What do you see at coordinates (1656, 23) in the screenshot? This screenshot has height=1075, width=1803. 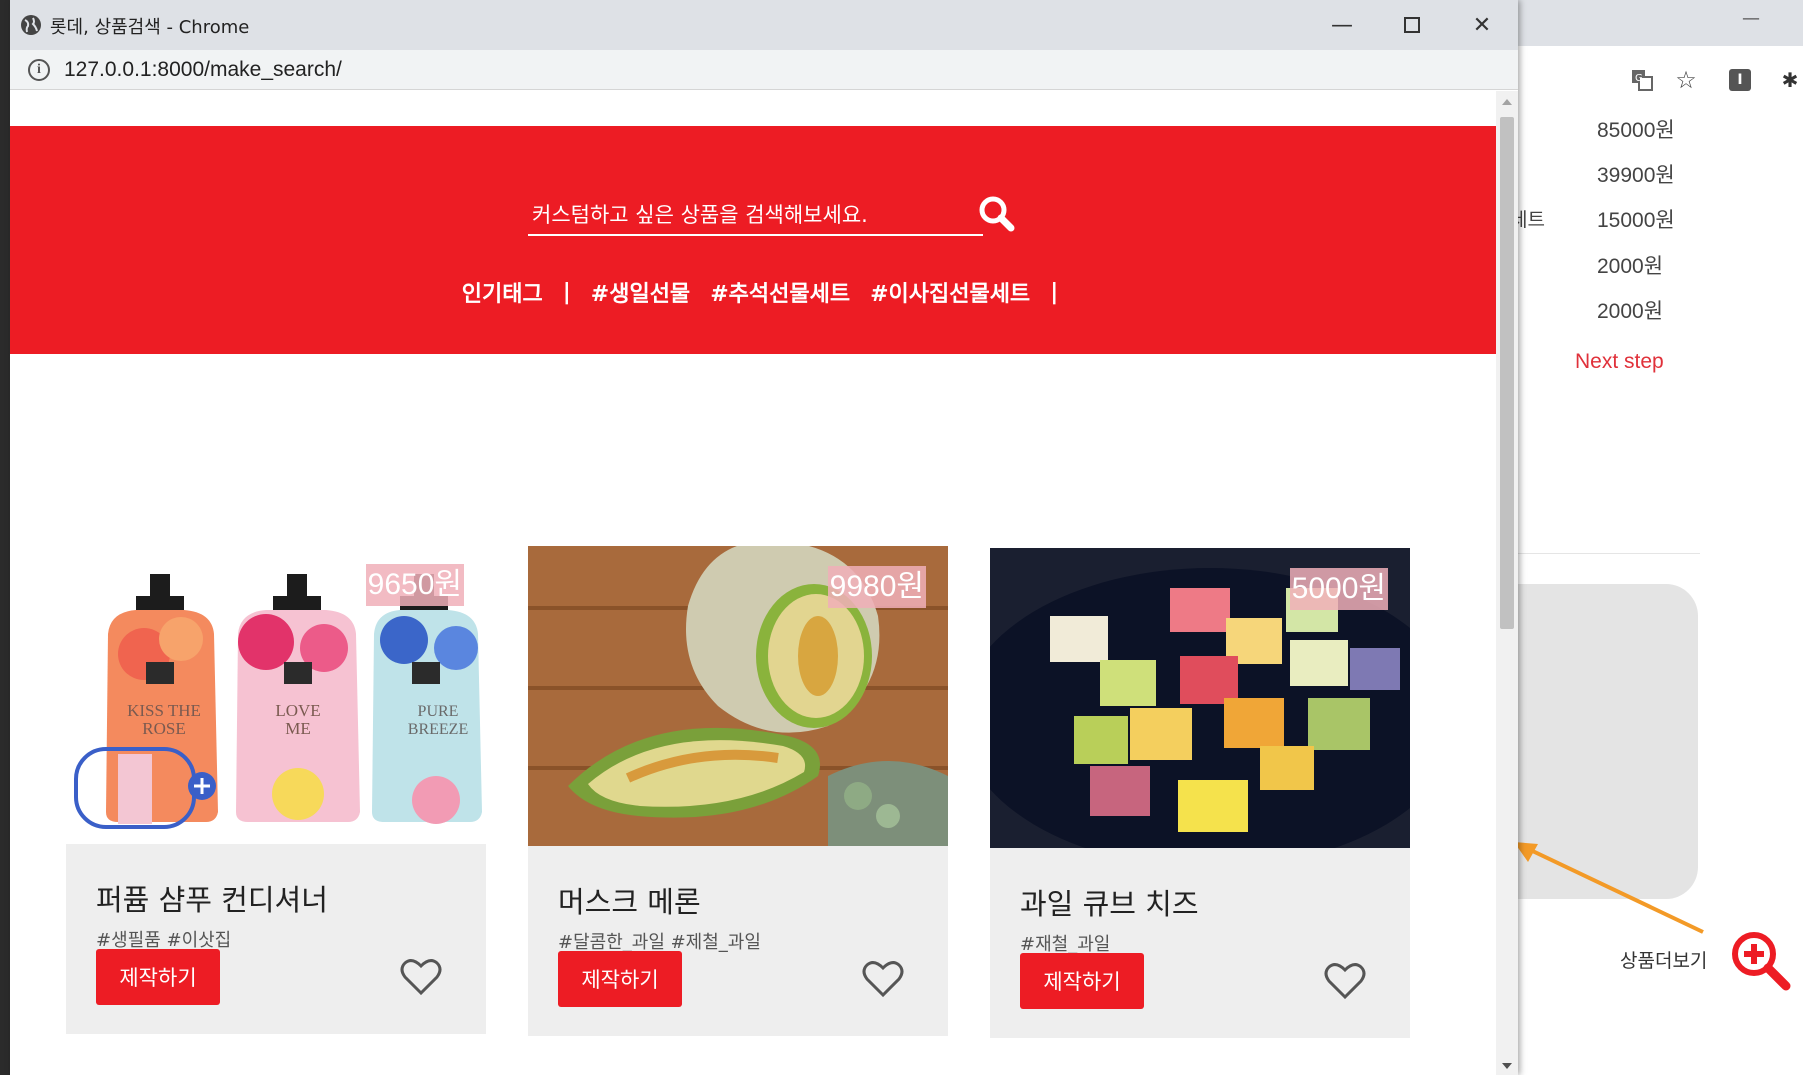 I see `background-tab-strip: —` at bounding box center [1656, 23].